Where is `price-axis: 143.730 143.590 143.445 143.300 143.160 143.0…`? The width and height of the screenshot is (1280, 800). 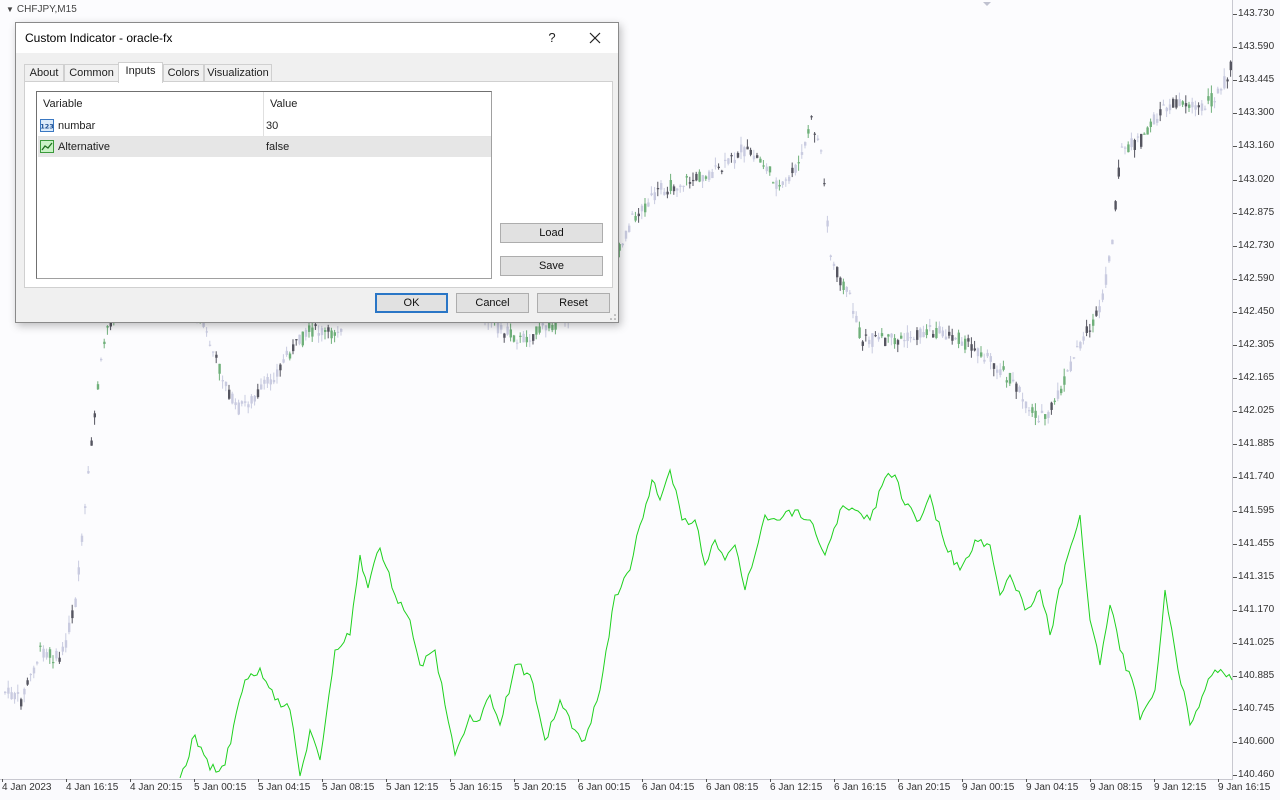 price-axis: 143.730 143.590 143.445 143.300 143.160 143.0… is located at coordinates (1256, 390).